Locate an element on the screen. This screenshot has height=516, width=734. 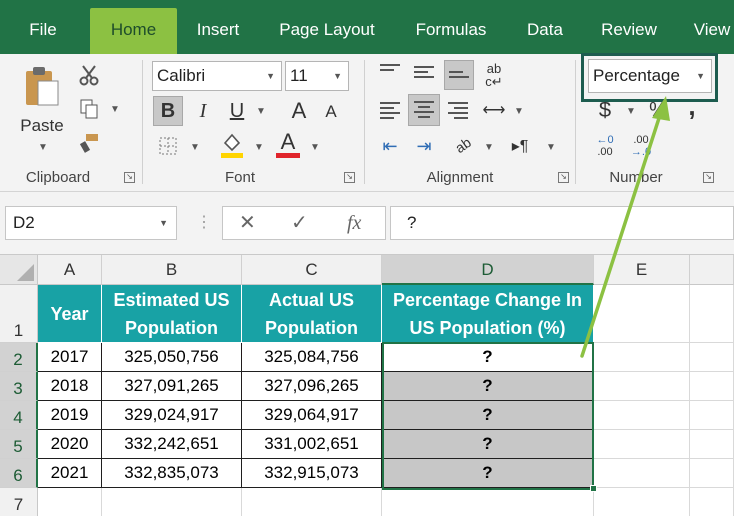
paste-dropdown-icon: ▼ is located at coordinates (43, 147).